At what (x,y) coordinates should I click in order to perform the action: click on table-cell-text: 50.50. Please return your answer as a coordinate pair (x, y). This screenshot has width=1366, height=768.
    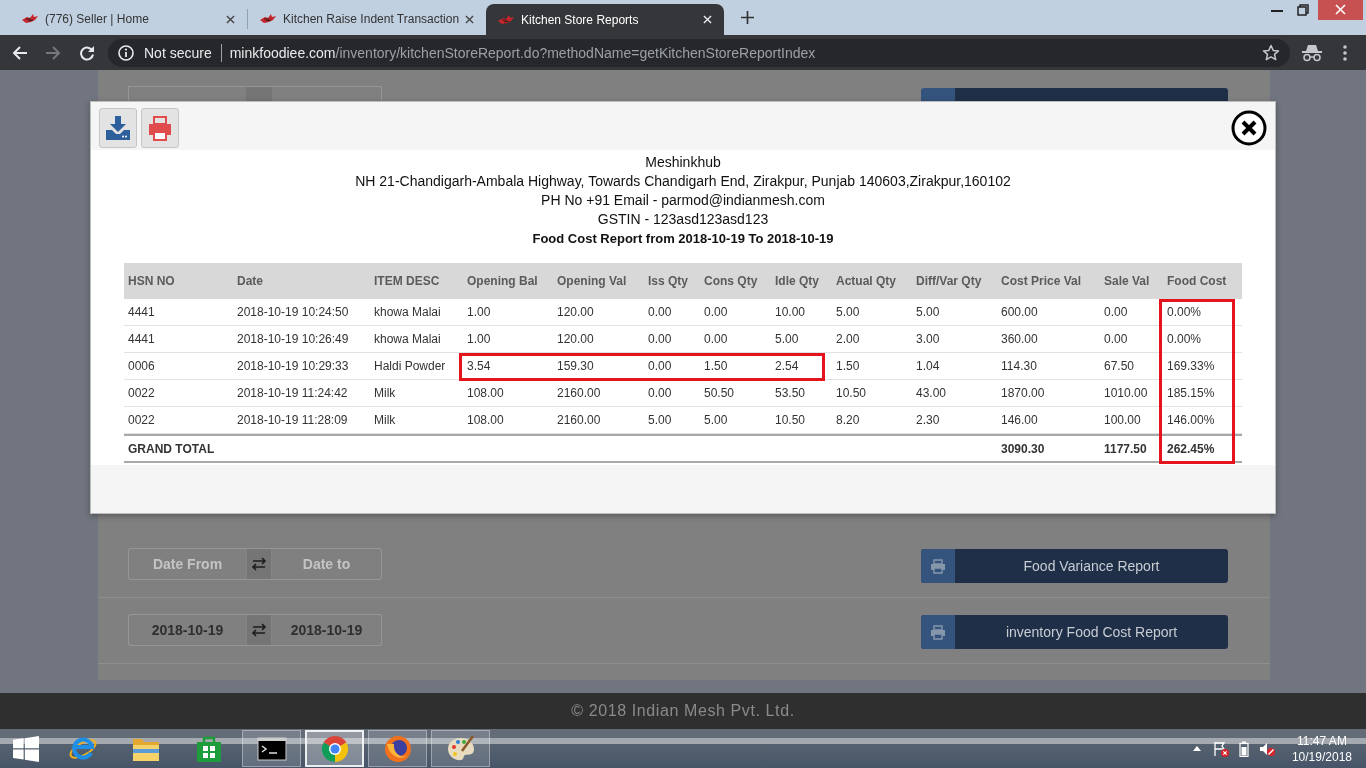
    Looking at the image, I should click on (719, 393).